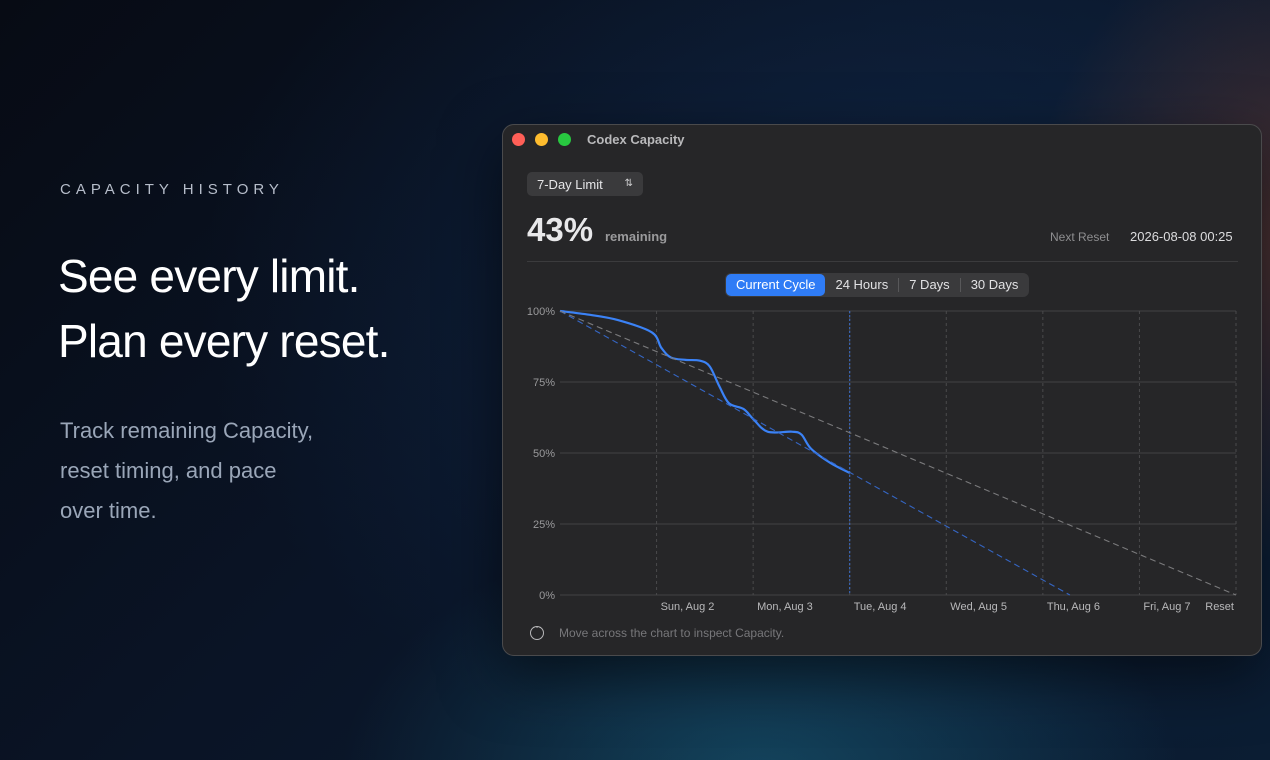 The image size is (1270, 760). Describe the element at coordinates (537, 631) in the screenshot. I see `ellipsis-circle-icon` at that location.